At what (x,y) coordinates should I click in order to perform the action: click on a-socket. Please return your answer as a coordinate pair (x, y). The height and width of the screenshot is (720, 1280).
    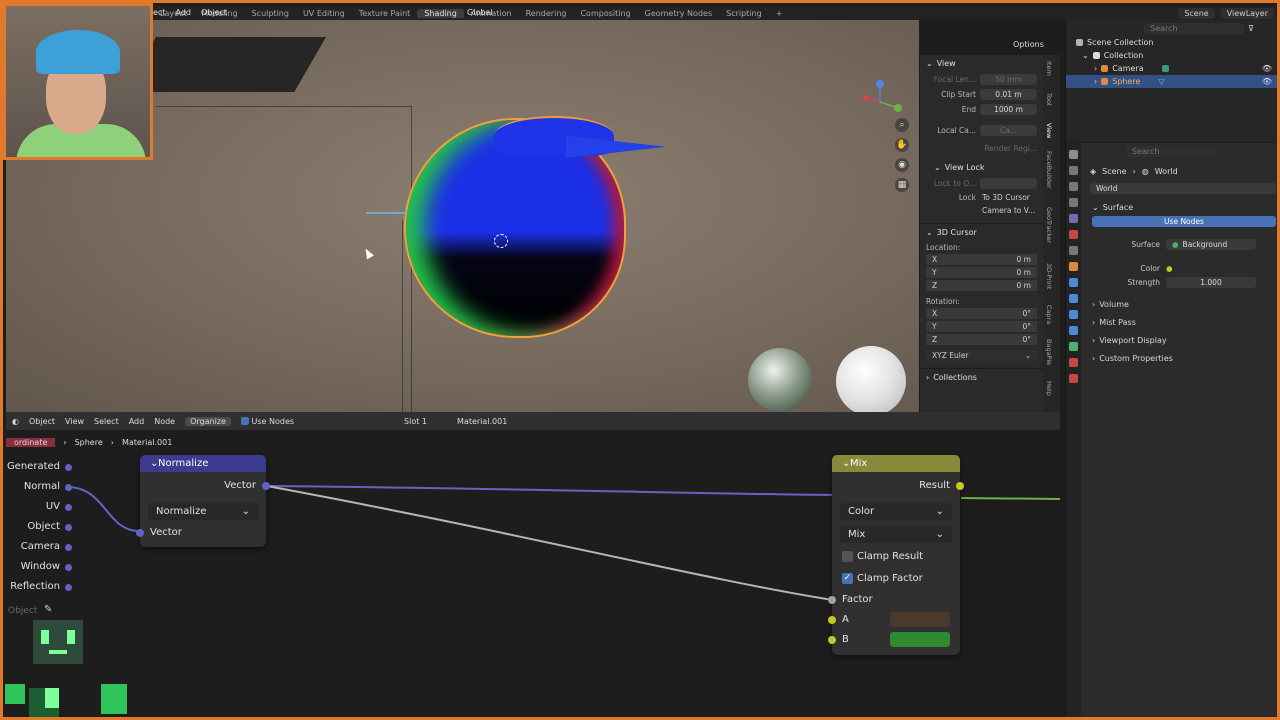
    Looking at the image, I should click on (832, 620).